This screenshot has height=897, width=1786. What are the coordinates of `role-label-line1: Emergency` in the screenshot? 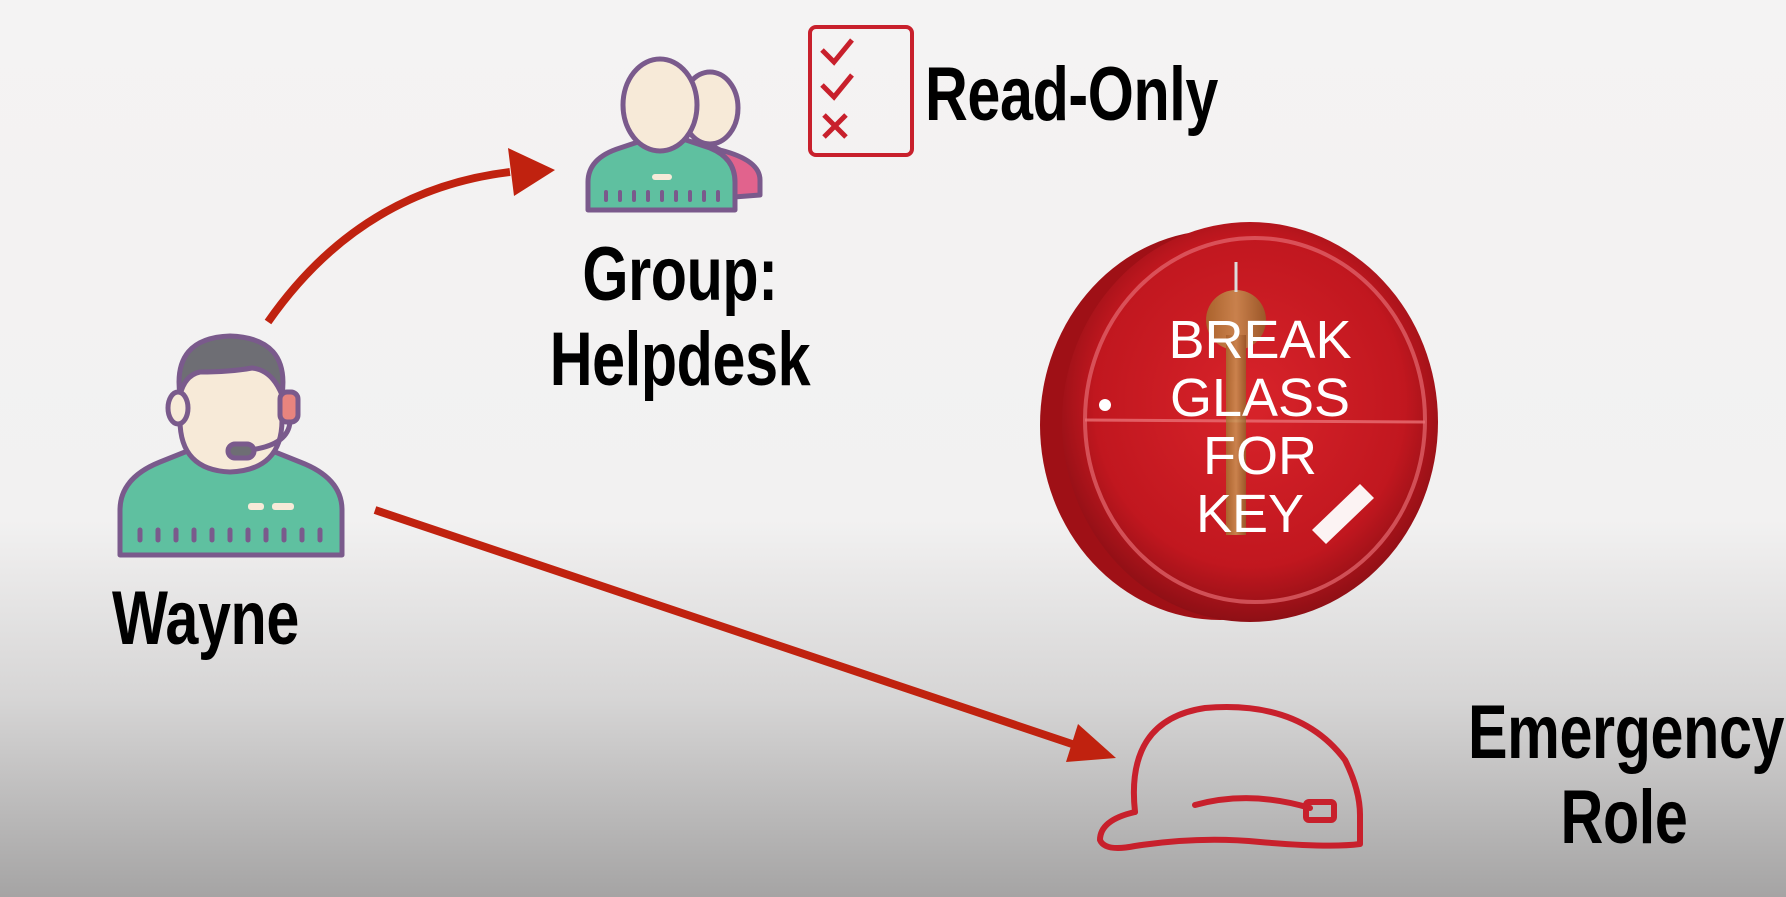 It's located at (1626, 732).